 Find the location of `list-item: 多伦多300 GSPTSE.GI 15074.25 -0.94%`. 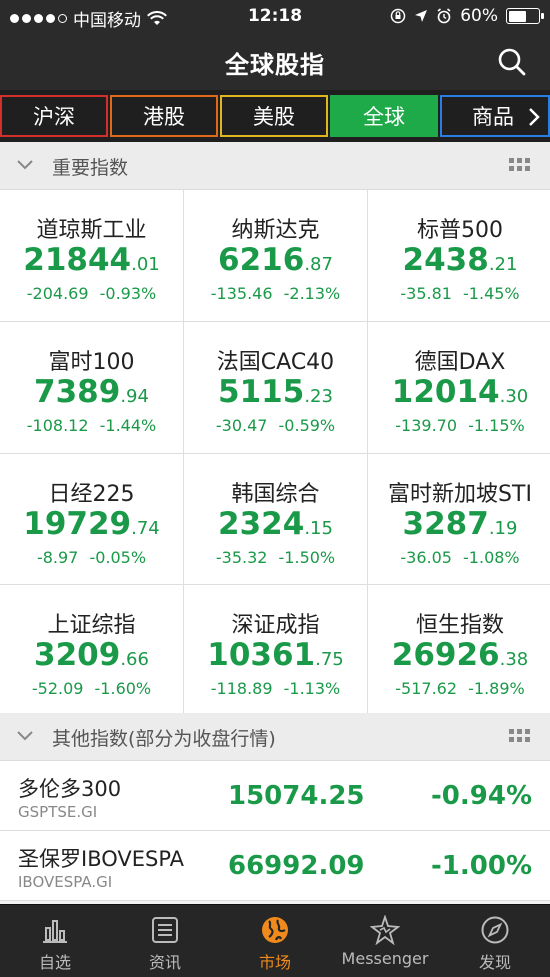

list-item: 多伦多300 GSPTSE.GI 15074.25 -0.94% is located at coordinates (275, 796).